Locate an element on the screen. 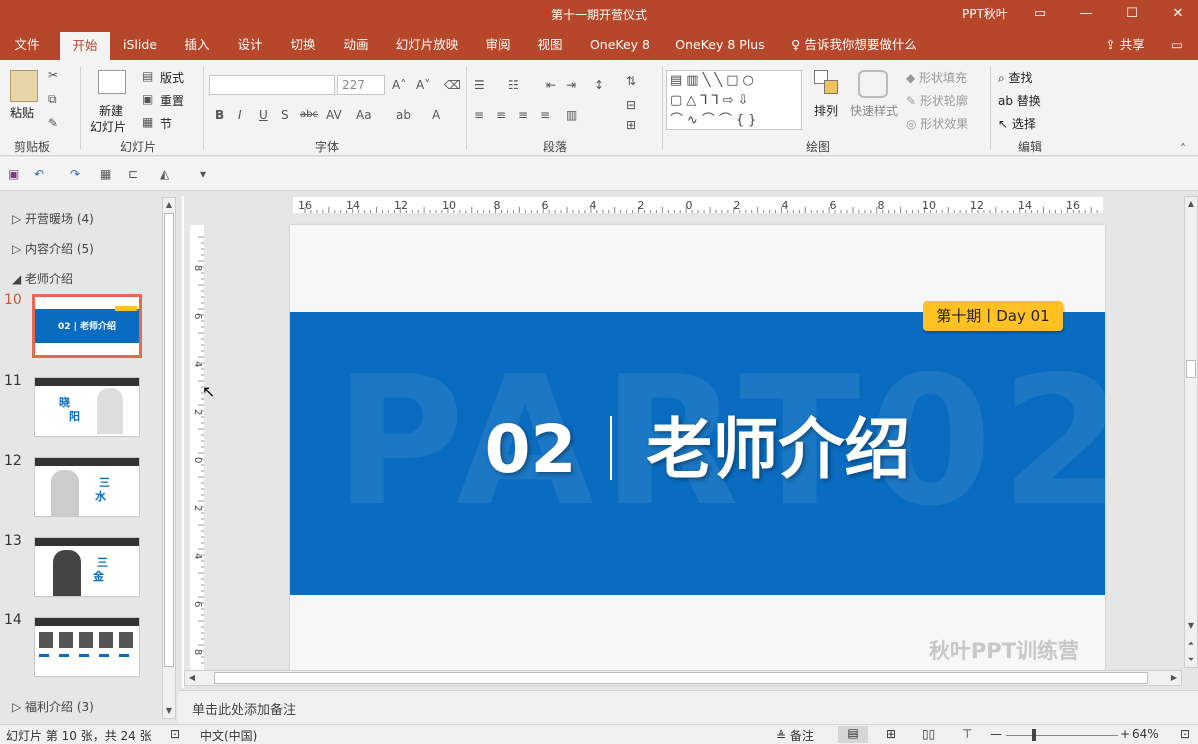 This screenshot has height=744, width=1198. columns-icon: ▥ is located at coordinates (571, 115).